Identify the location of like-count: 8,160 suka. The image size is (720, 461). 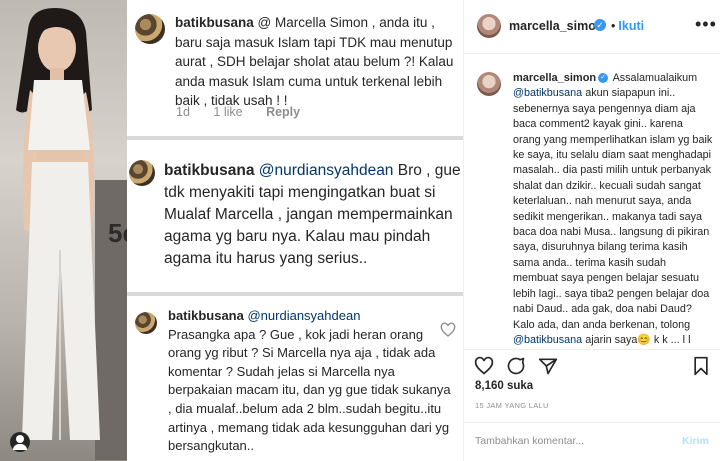
(504, 386).